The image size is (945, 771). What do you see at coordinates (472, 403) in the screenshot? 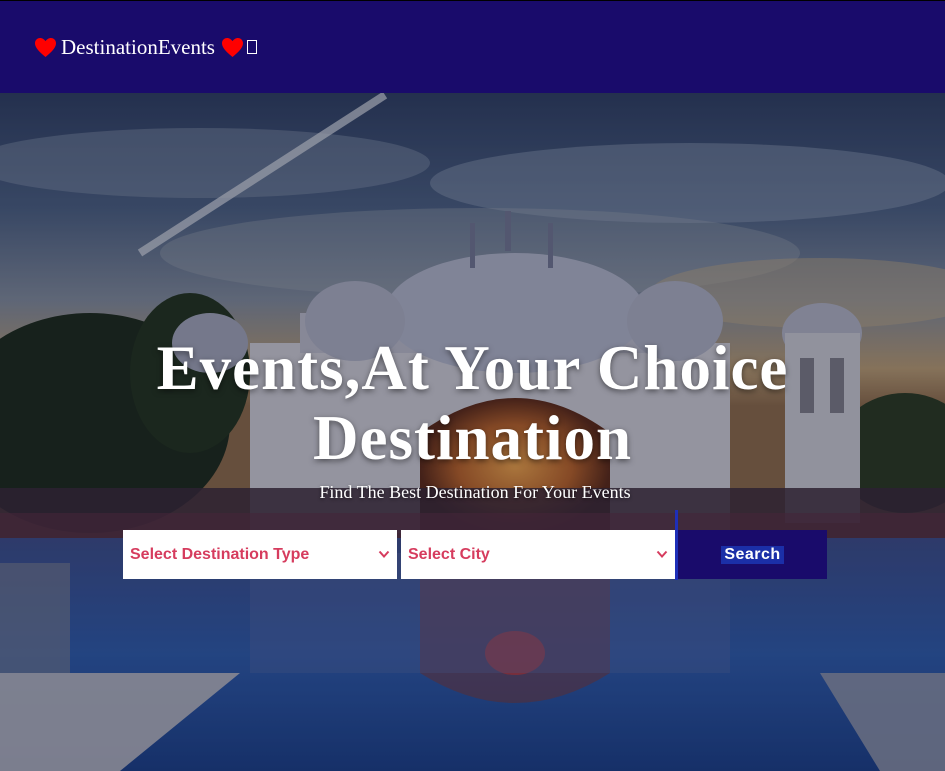
I see `hero-title: Events,At Your Choice Destination` at bounding box center [472, 403].